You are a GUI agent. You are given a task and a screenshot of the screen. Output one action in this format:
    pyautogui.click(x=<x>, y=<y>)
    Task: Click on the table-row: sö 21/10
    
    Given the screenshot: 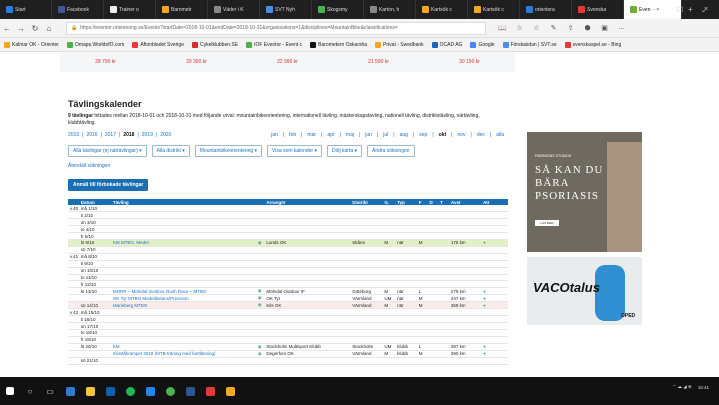 What is the action you would take?
    pyautogui.click(x=288, y=361)
    